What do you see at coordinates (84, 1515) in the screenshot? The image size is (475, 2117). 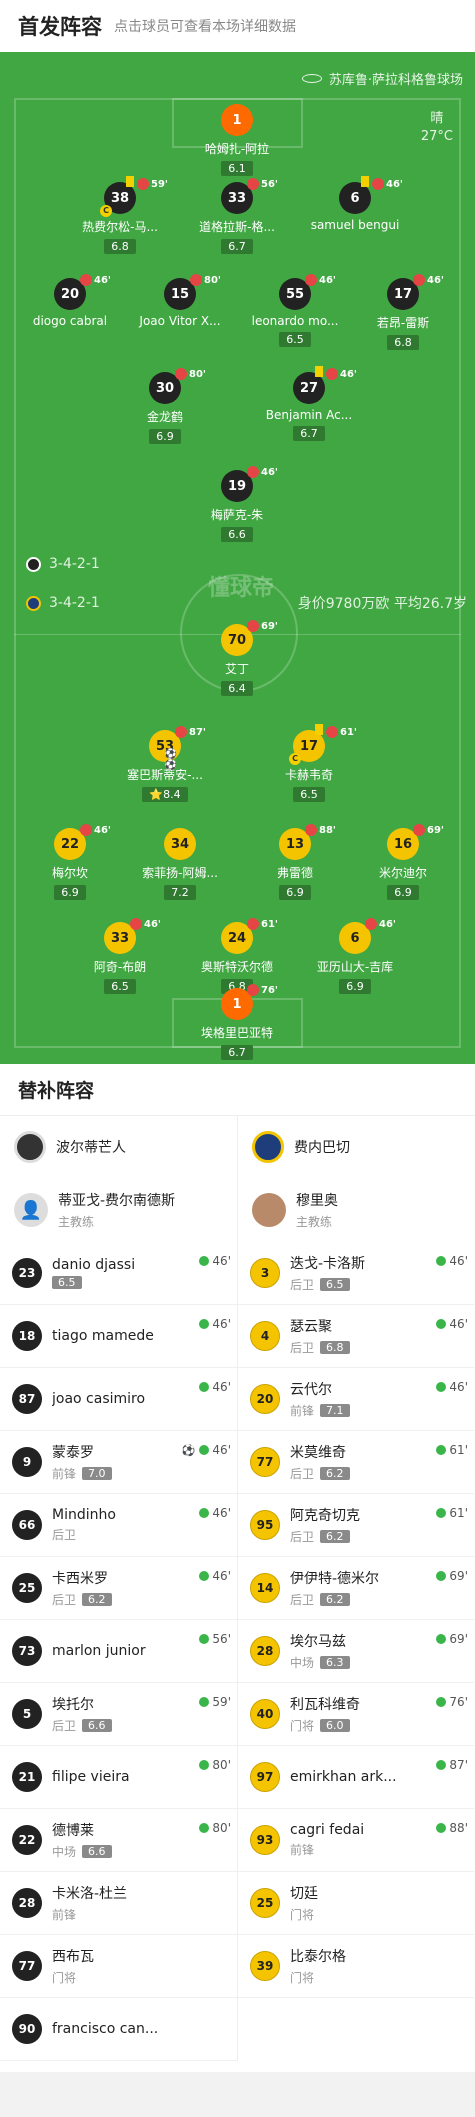 I see `player-name: Mindinho` at bounding box center [84, 1515].